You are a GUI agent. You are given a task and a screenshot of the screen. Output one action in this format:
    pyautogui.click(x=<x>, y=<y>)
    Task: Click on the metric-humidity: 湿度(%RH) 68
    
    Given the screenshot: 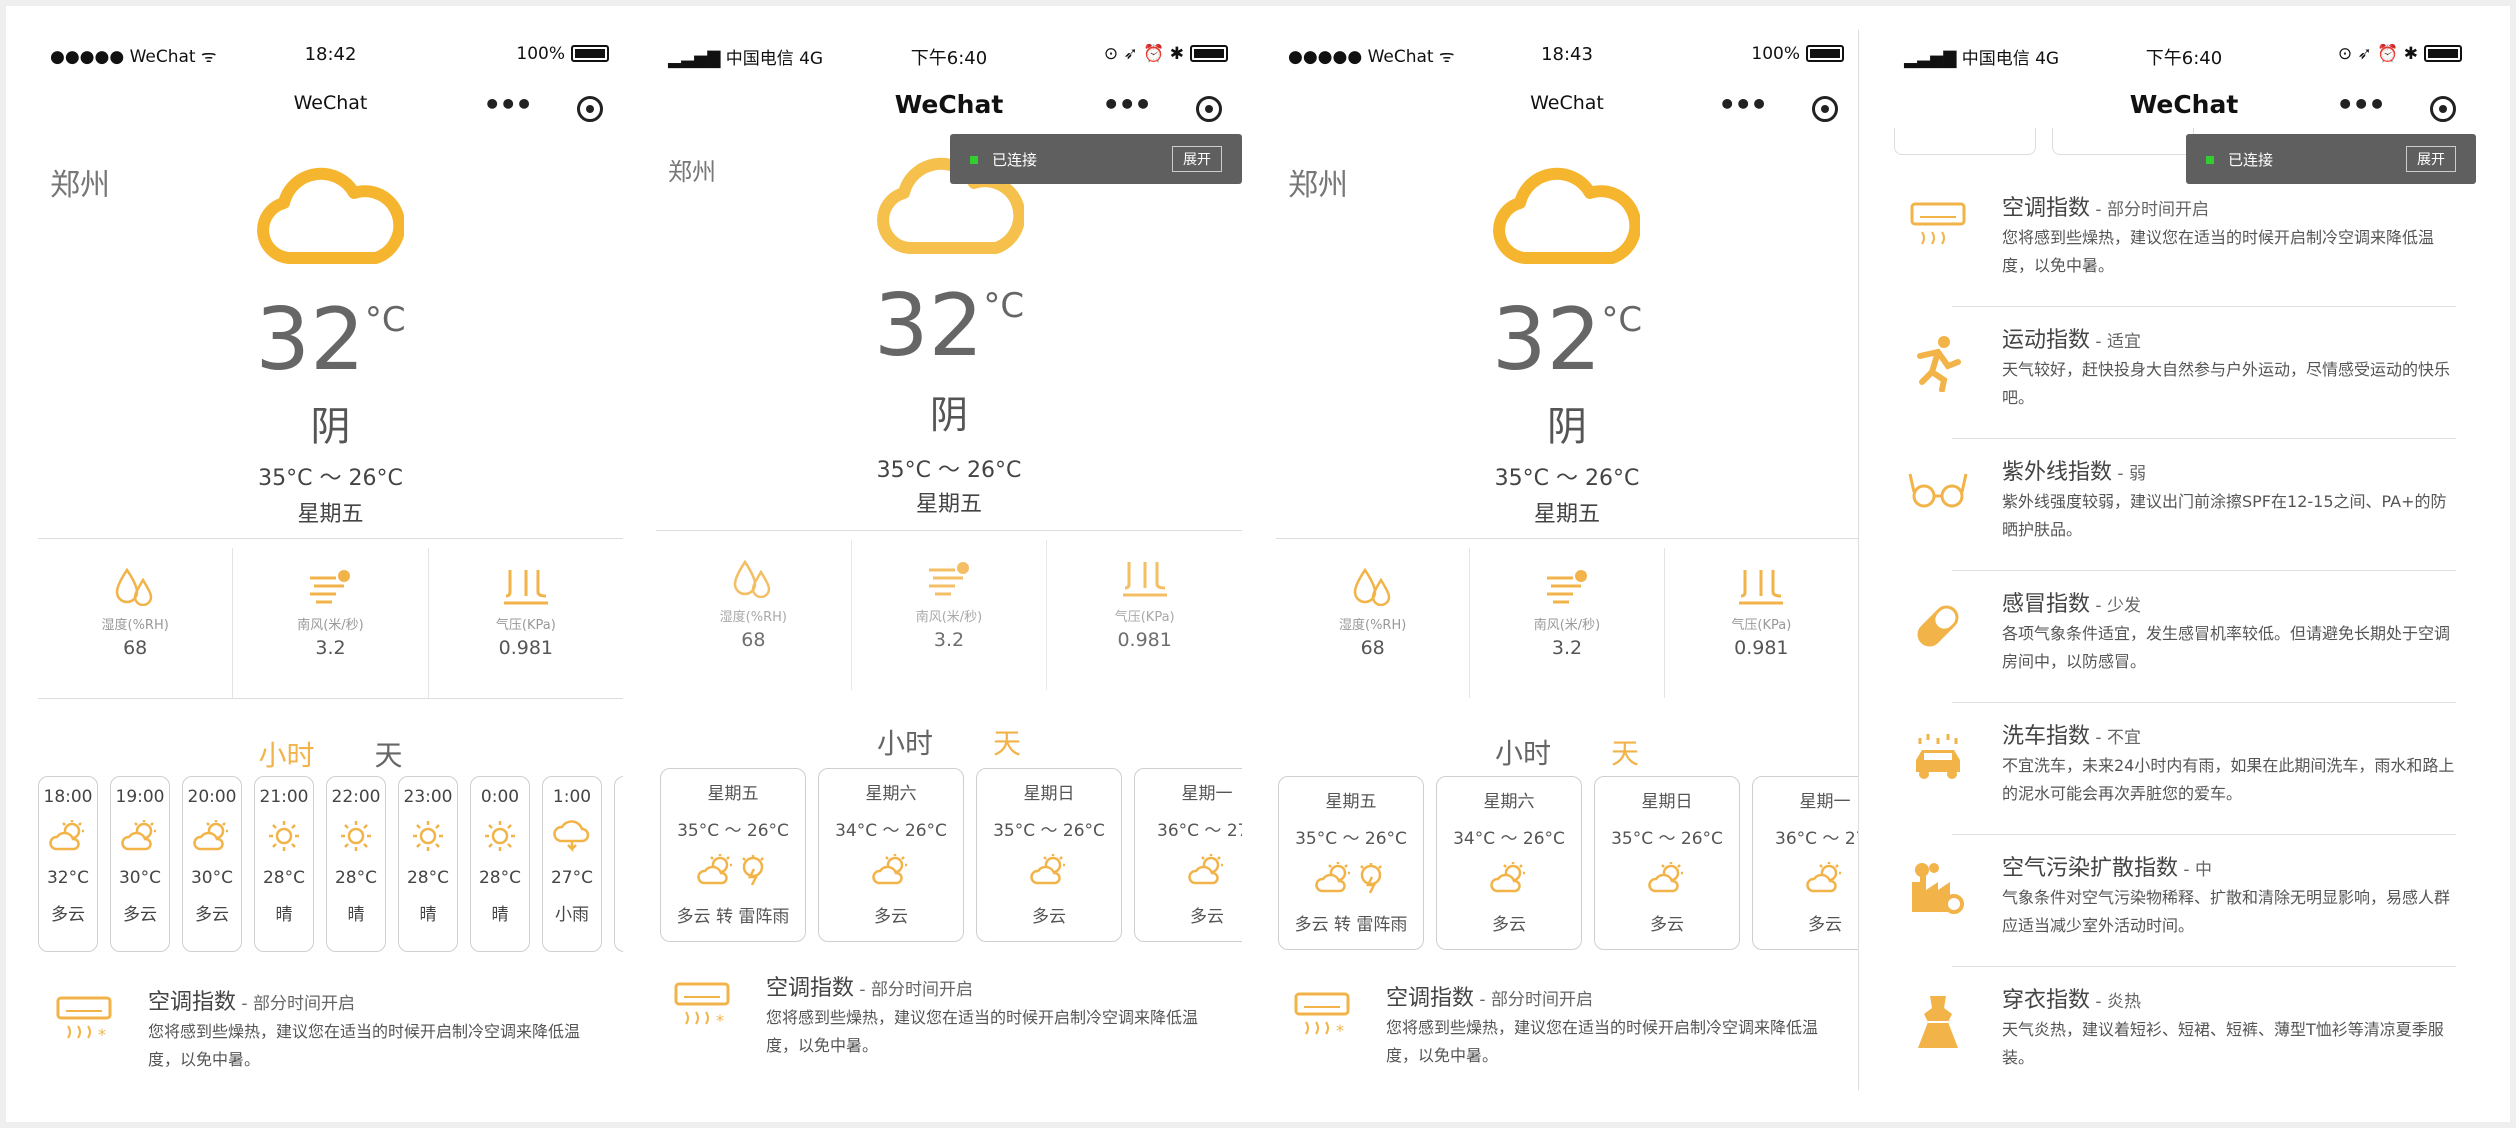 What is the action you would take?
    pyautogui.click(x=1373, y=623)
    